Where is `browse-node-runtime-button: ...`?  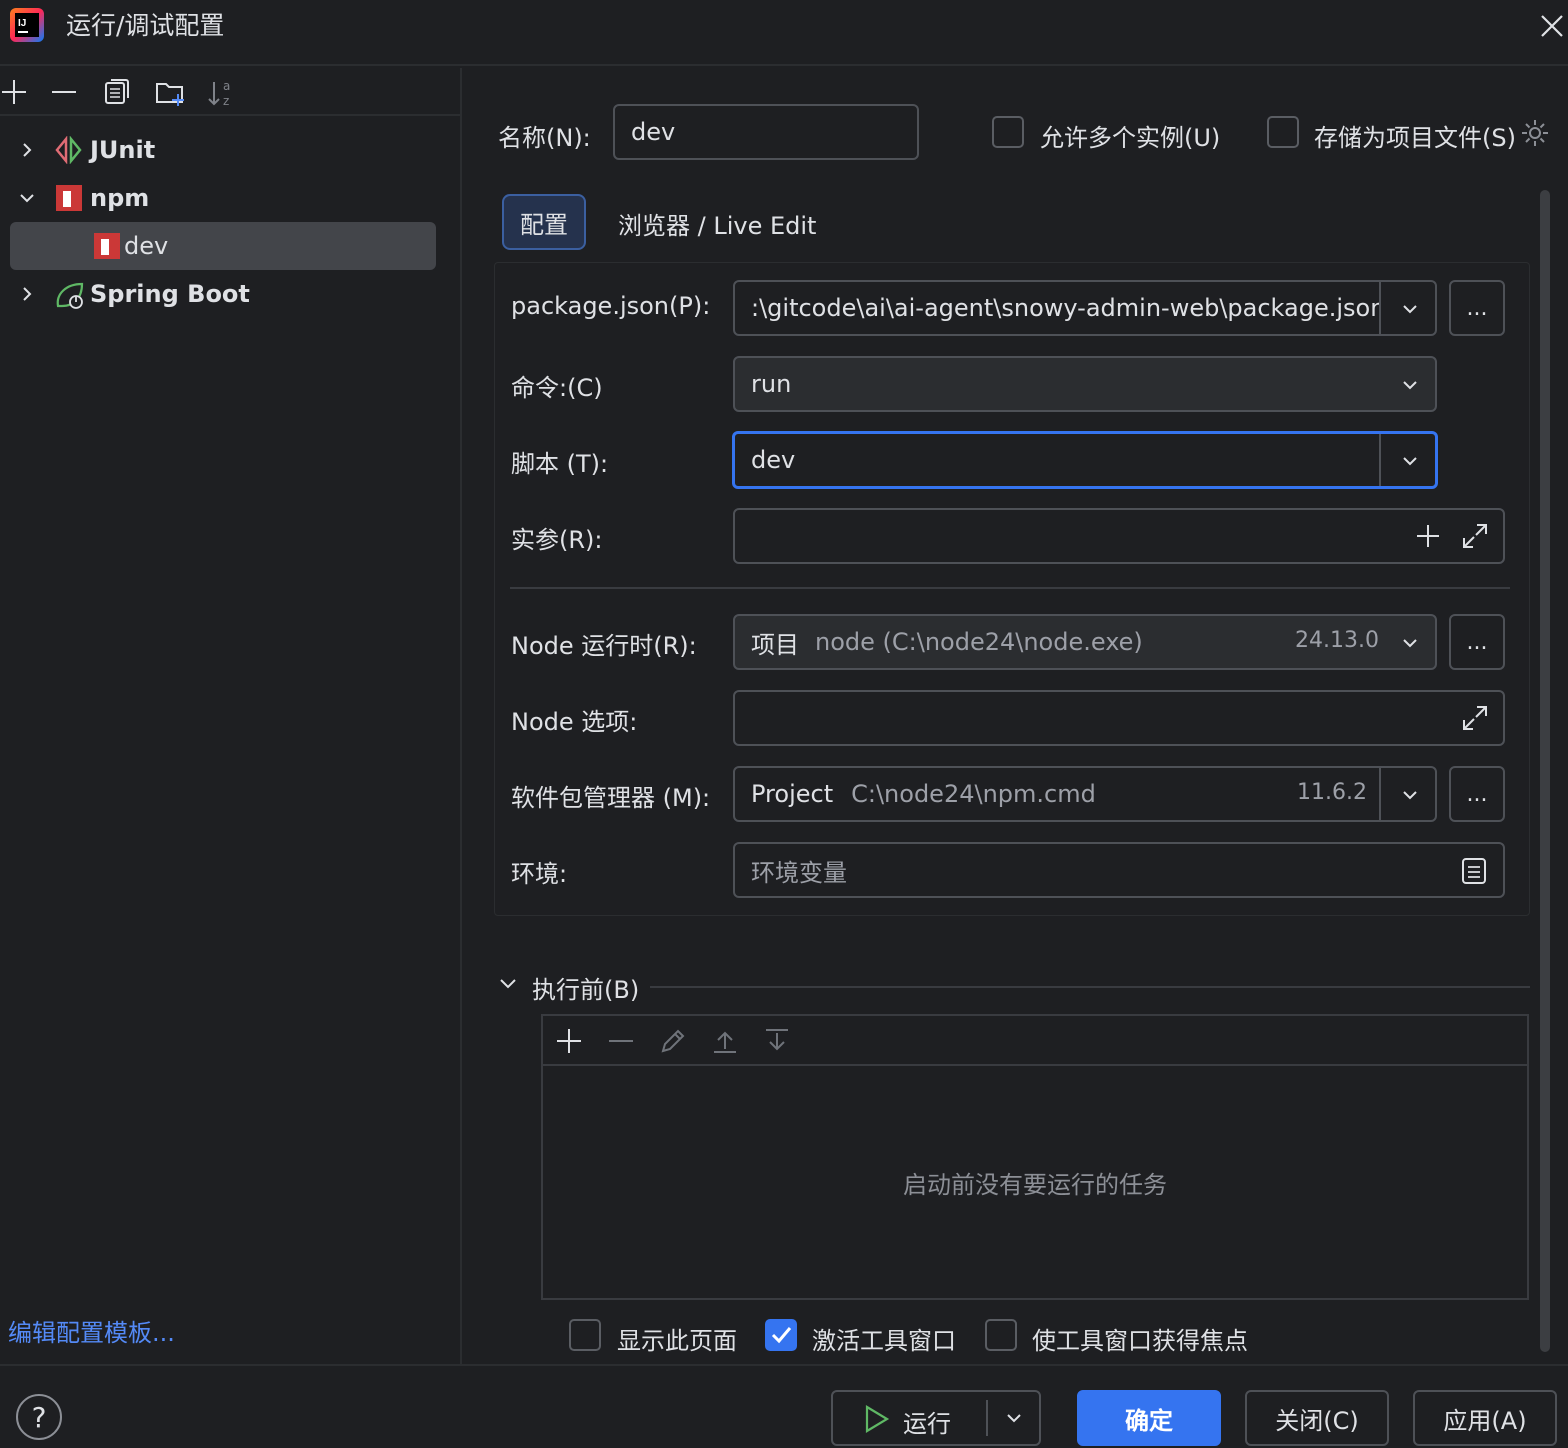 browse-node-runtime-button: ... is located at coordinates (1477, 642).